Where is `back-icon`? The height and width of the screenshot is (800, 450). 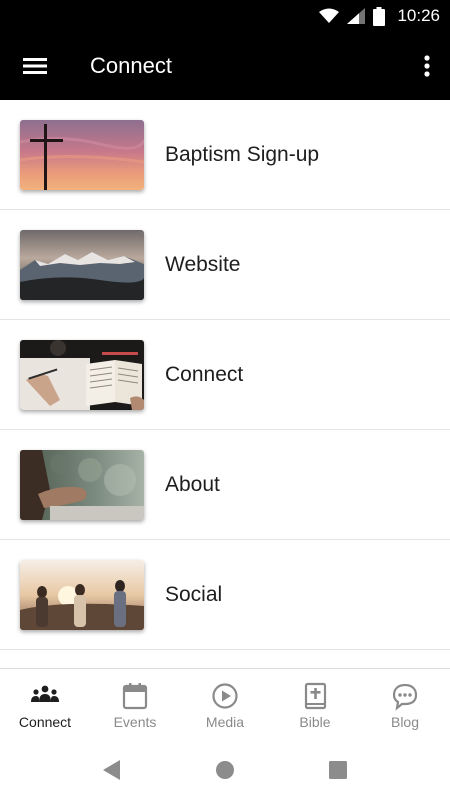 back-icon is located at coordinates (112, 770).